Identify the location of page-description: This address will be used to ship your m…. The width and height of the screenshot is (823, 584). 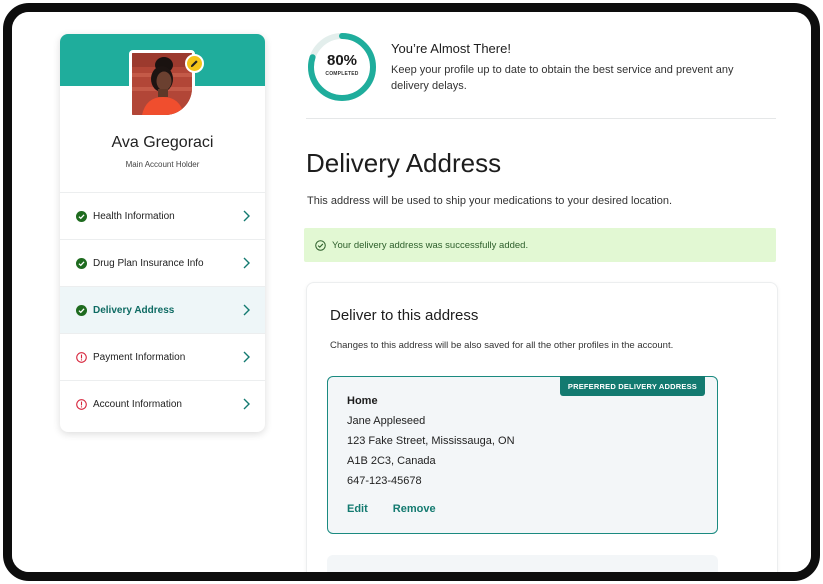
(490, 201).